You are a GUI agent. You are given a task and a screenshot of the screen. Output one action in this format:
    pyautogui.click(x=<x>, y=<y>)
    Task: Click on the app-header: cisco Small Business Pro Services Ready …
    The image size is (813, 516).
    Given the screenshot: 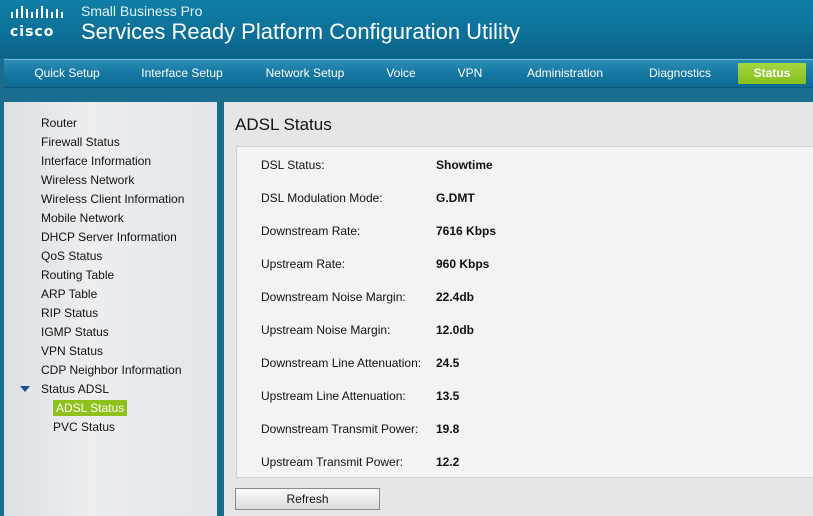 What is the action you would take?
    pyautogui.click(x=406, y=29)
    